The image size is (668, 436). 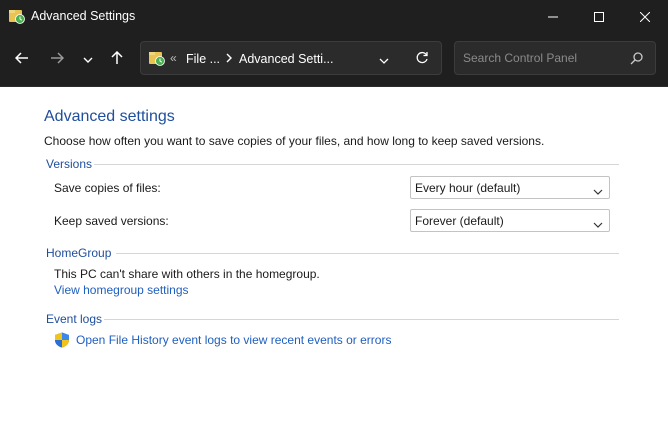 What do you see at coordinates (69, 164) in the screenshot?
I see `versions-heading: Versions` at bounding box center [69, 164].